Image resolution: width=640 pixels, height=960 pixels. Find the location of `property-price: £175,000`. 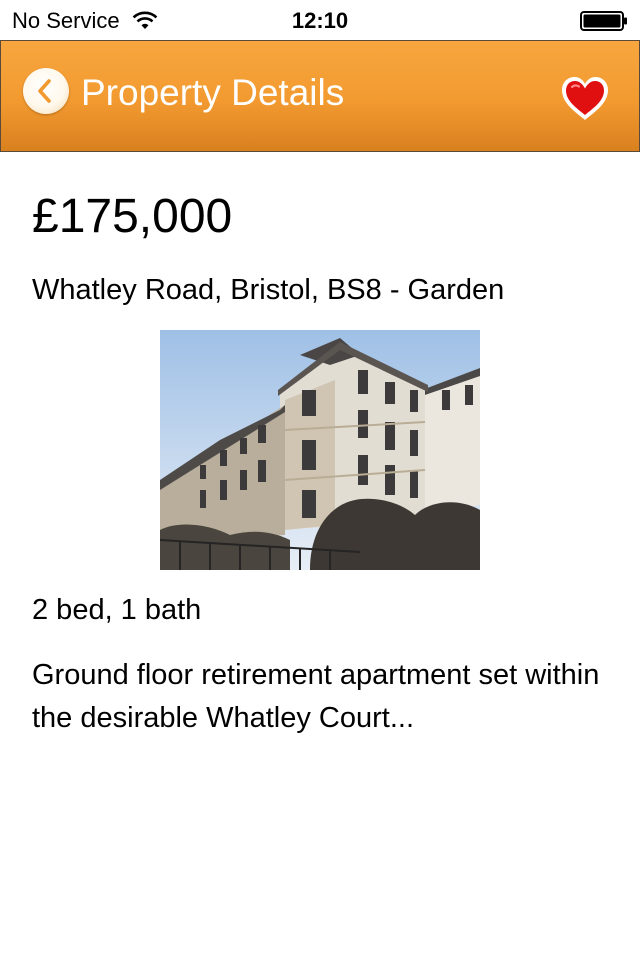

property-price: £175,000 is located at coordinates (132, 216).